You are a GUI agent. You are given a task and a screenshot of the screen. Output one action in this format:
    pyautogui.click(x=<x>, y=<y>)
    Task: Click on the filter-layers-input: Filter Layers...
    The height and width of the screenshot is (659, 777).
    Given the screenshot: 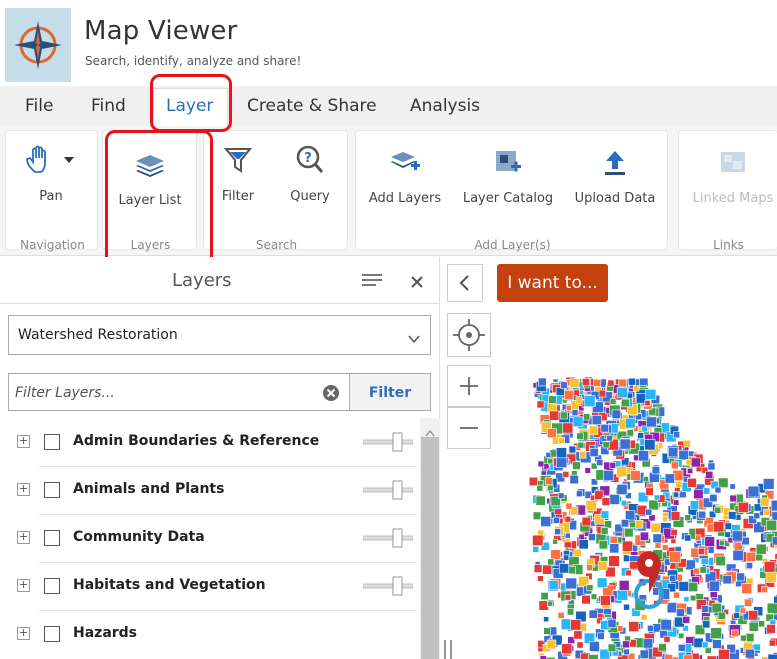 What is the action you would take?
    pyautogui.click(x=179, y=392)
    